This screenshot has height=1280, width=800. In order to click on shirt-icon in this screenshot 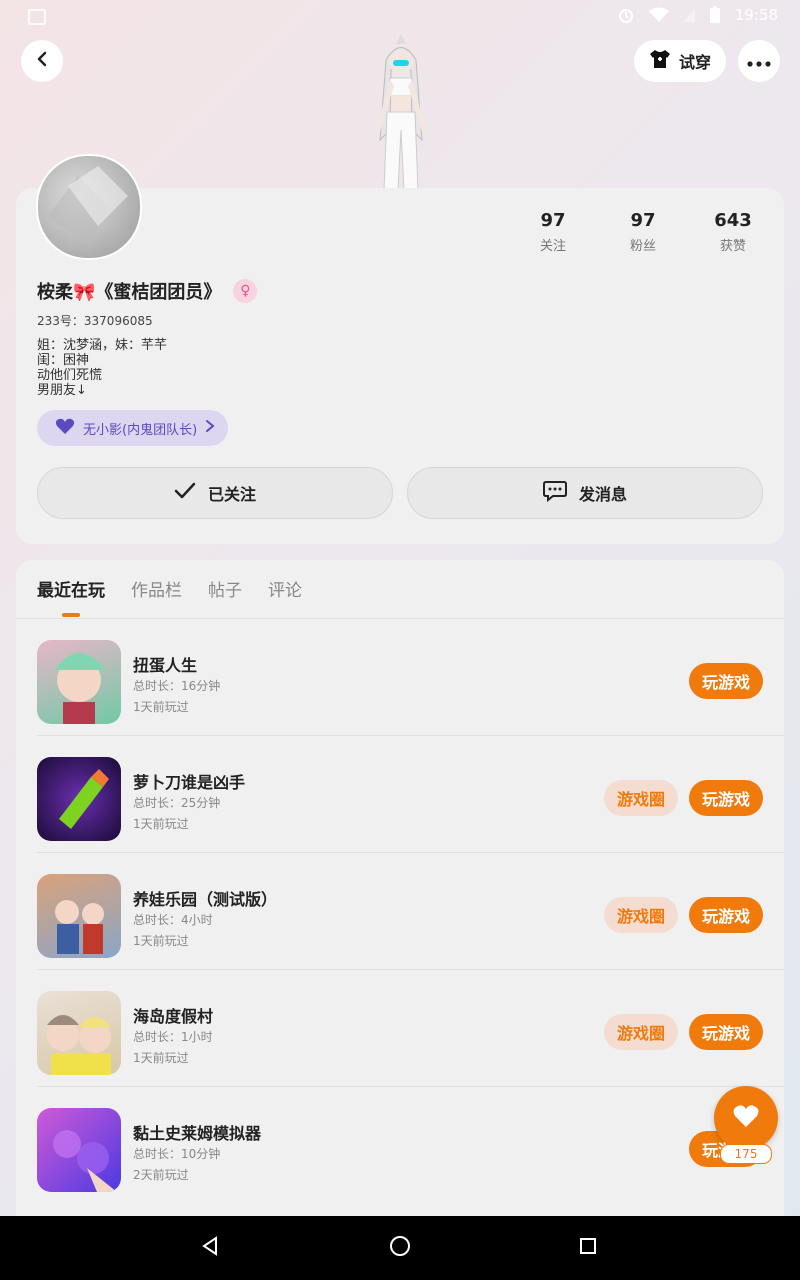, I will do `click(660, 61)`.